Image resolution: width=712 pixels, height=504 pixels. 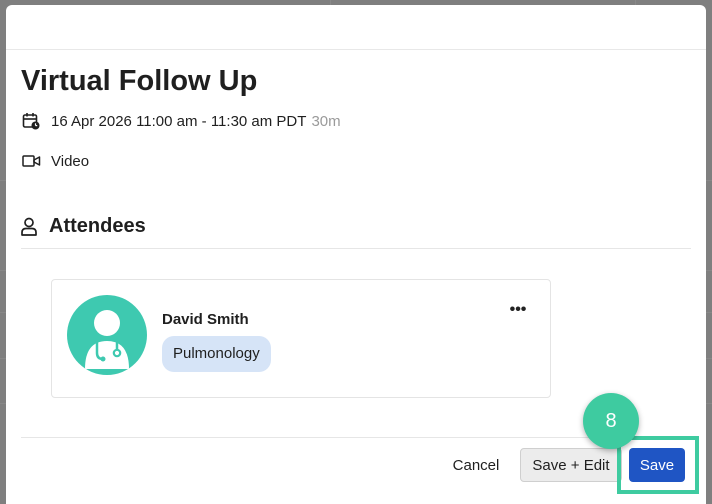 What do you see at coordinates (611, 421) in the screenshot?
I see `step-number-badge: 8` at bounding box center [611, 421].